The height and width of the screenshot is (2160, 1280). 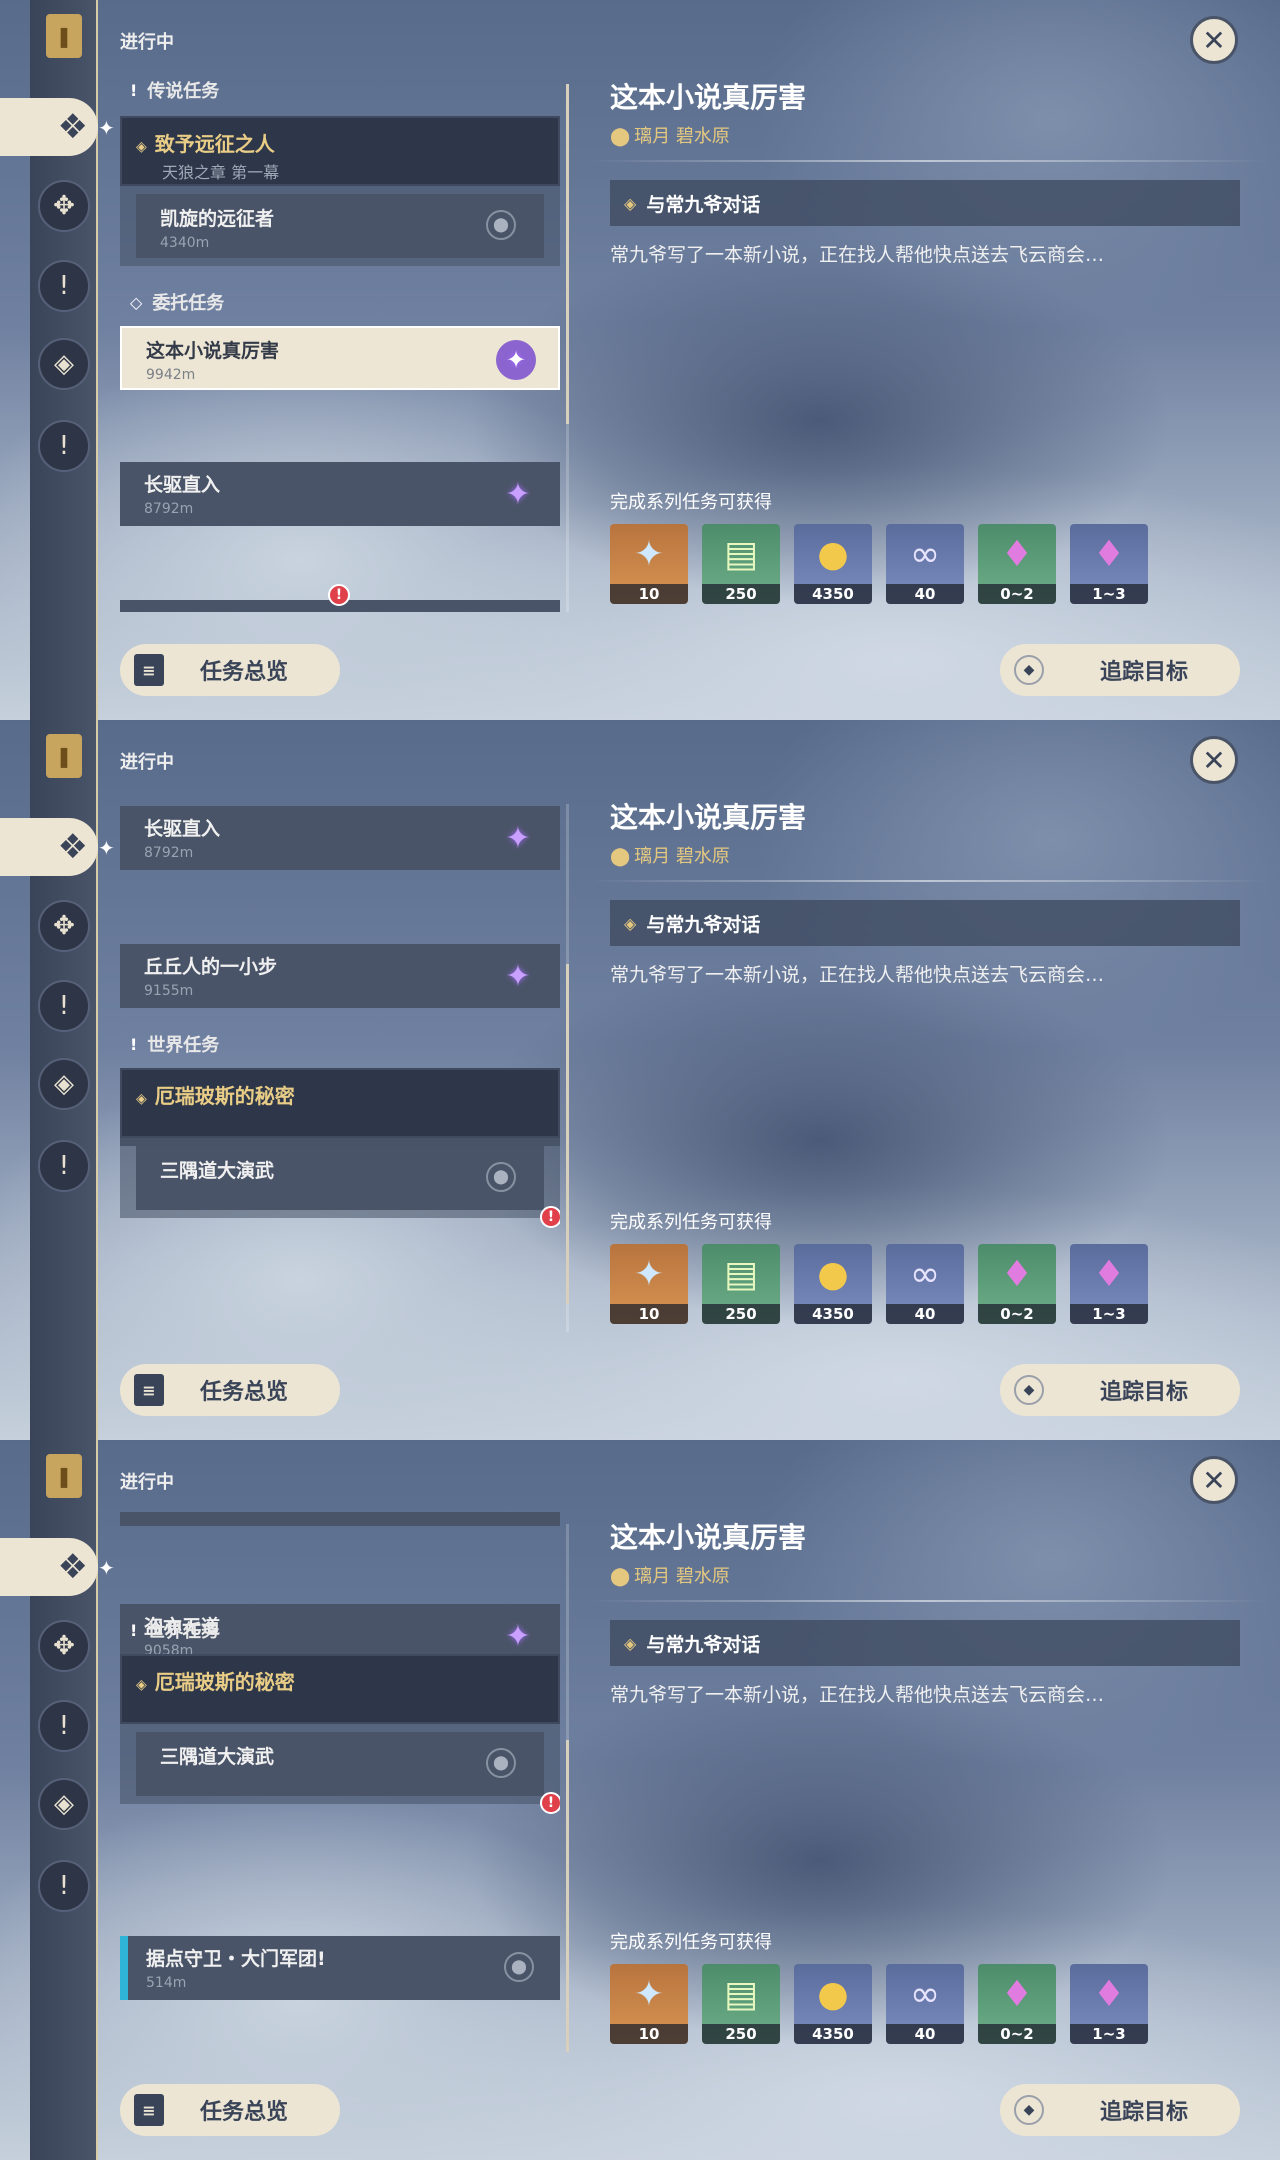 What do you see at coordinates (702, 1576) in the screenshot?
I see `location-area: 碧水原` at bounding box center [702, 1576].